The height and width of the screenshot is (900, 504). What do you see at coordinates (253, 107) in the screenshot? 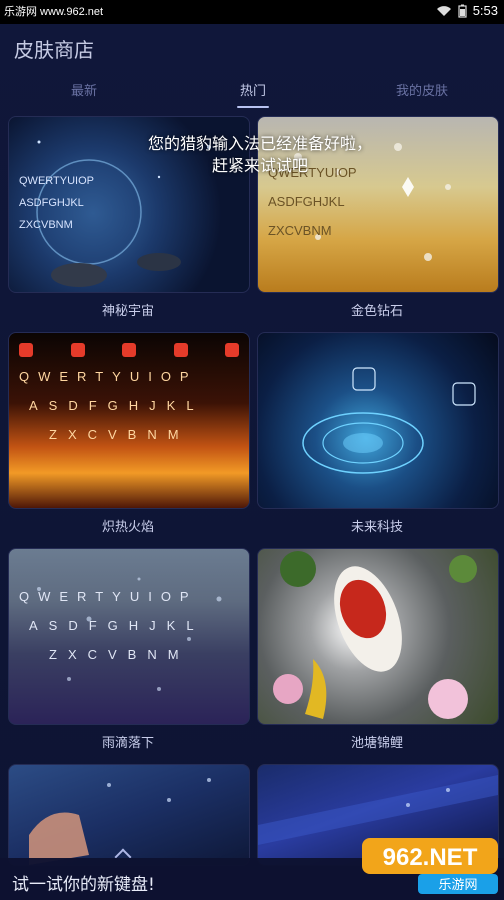
I see `active-tab-indicator` at bounding box center [253, 107].